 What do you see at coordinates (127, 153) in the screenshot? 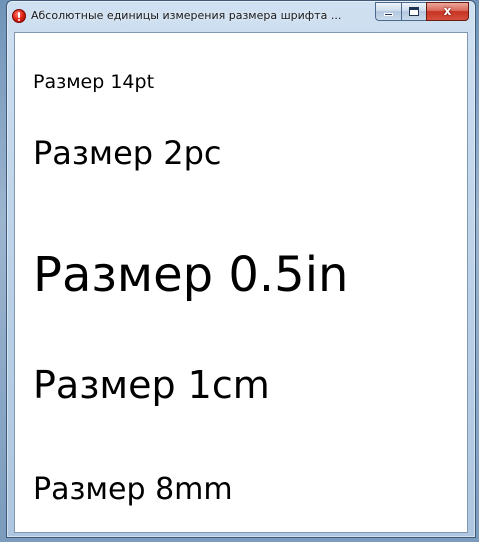
I see `text-size-2pc: Размер 2pc` at bounding box center [127, 153].